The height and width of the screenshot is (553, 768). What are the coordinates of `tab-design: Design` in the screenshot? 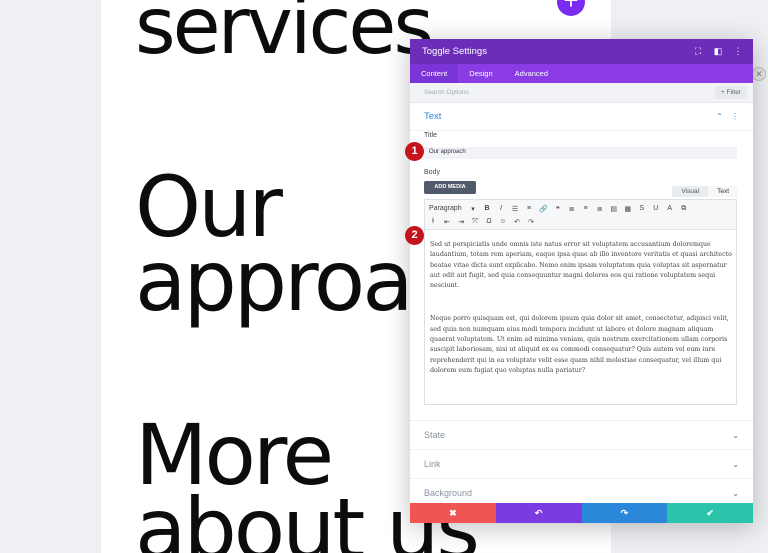 It's located at (480, 73).